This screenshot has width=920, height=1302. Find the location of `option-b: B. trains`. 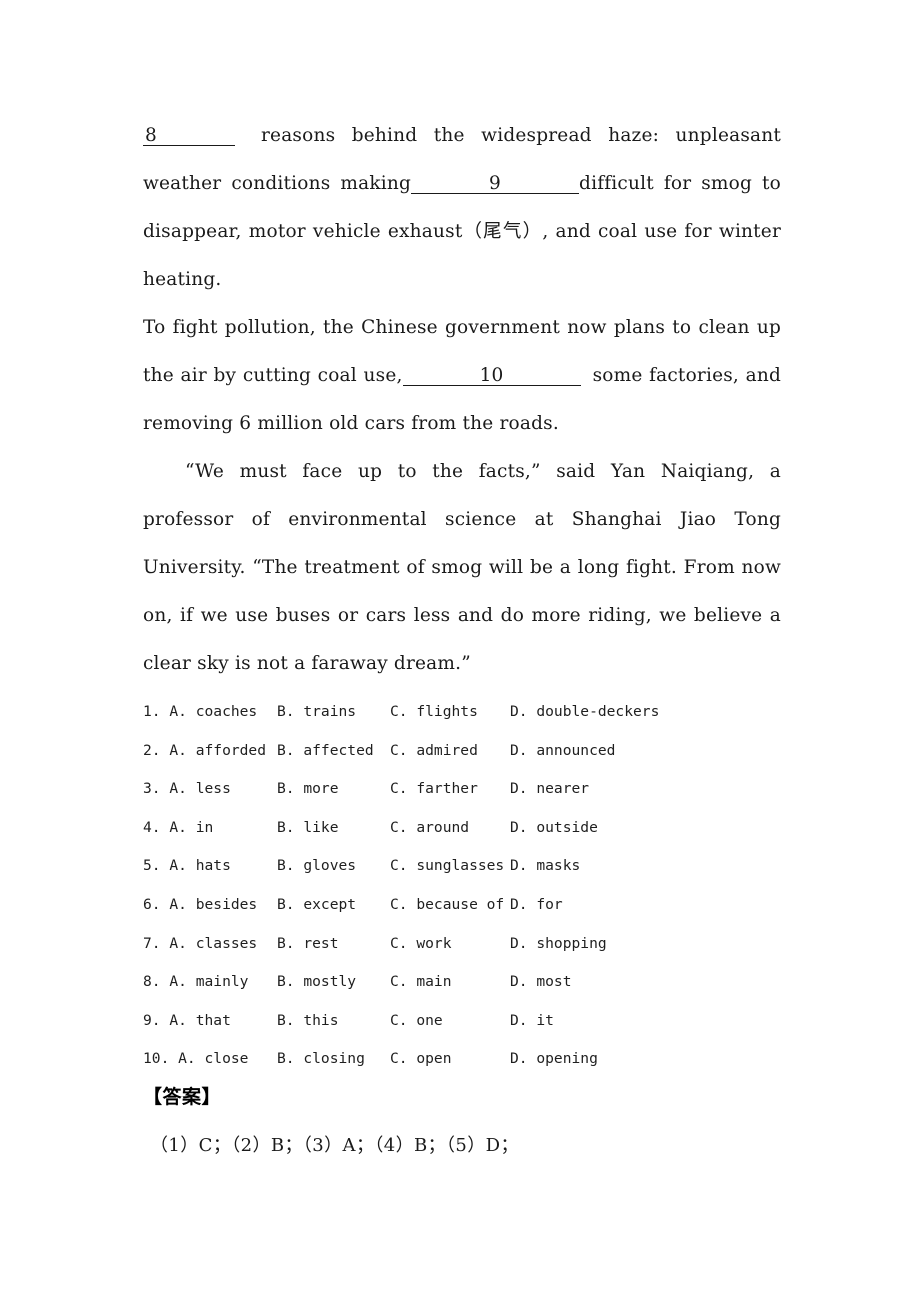

option-b: B. trains is located at coordinates (316, 712).